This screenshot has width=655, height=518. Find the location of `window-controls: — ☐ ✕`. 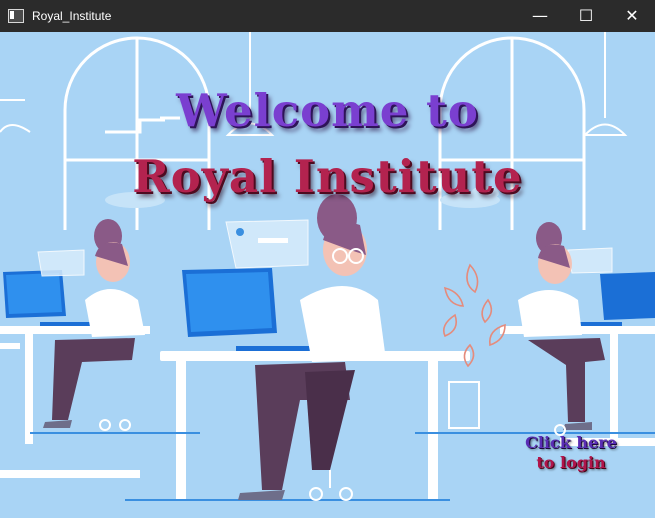

window-controls: — ☐ ✕ is located at coordinates (586, 16).